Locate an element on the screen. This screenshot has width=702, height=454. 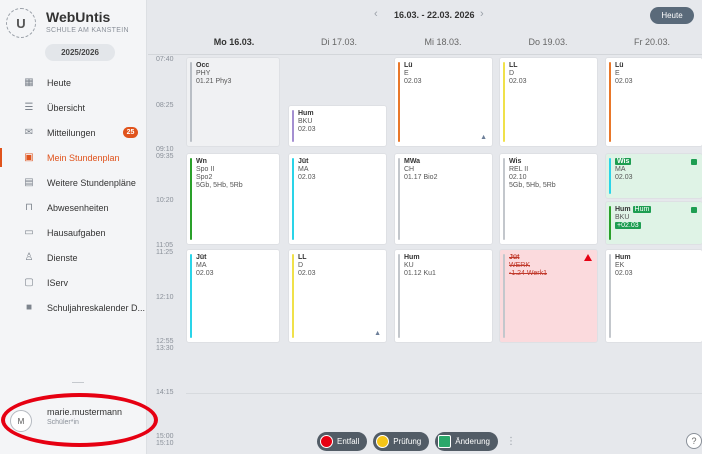
lesson-subject: MA is located at coordinates (620, 169).